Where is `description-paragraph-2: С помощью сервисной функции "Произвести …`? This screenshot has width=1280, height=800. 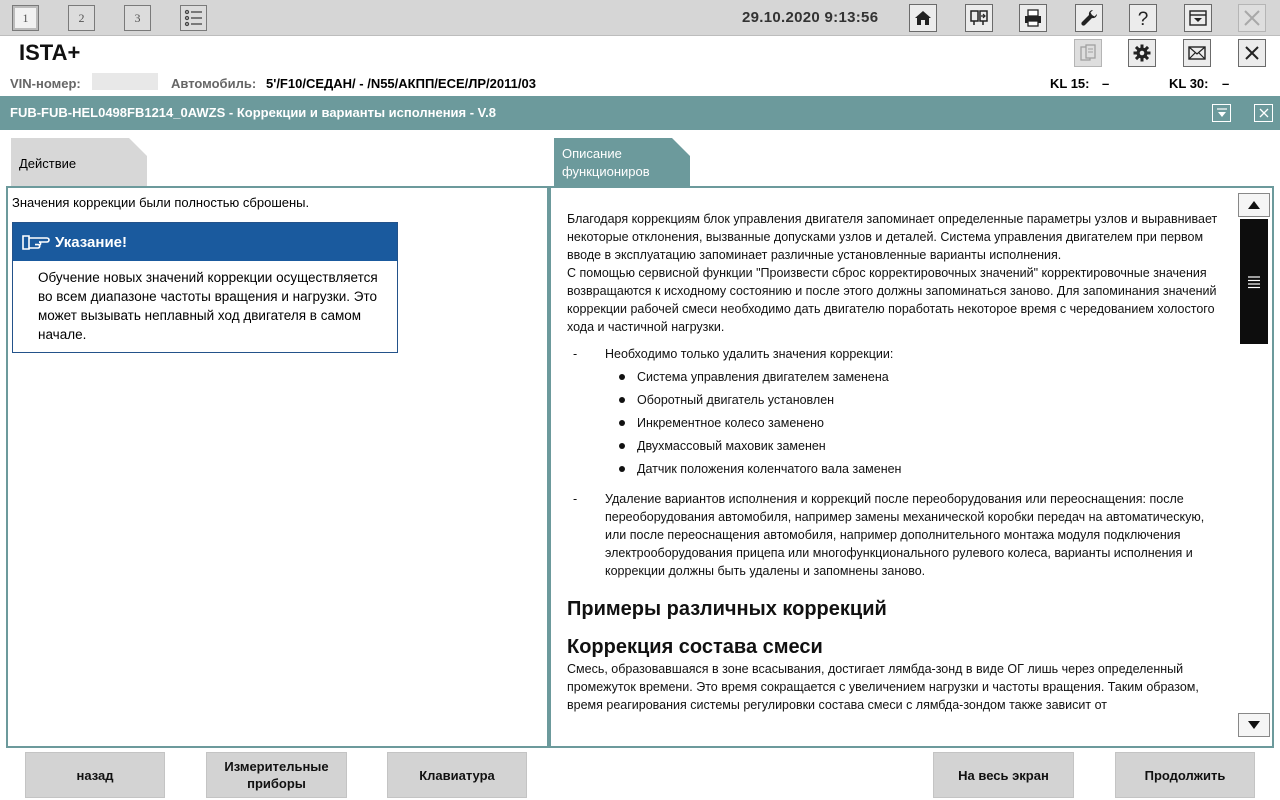 description-paragraph-2: С помощью сервисной функции "Произвести … is located at coordinates (892, 300).